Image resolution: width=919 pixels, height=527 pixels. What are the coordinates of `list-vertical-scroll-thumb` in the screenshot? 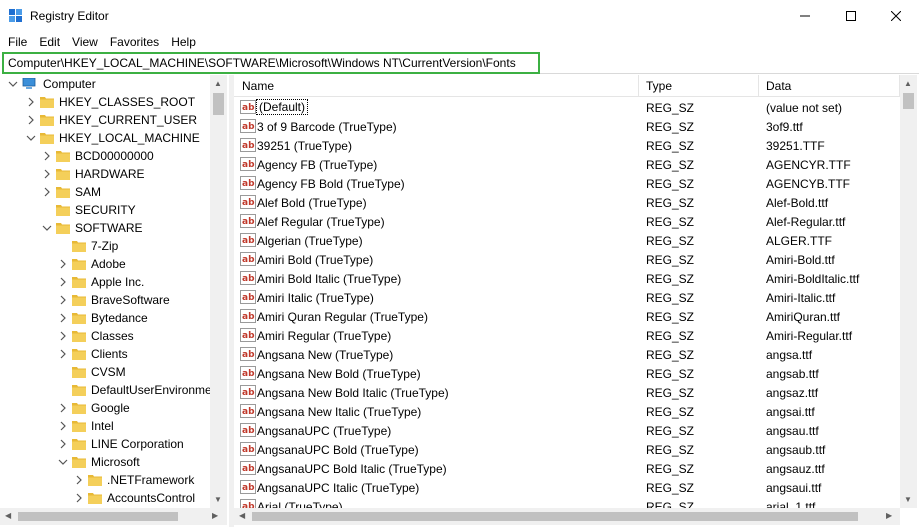 It's located at (908, 101).